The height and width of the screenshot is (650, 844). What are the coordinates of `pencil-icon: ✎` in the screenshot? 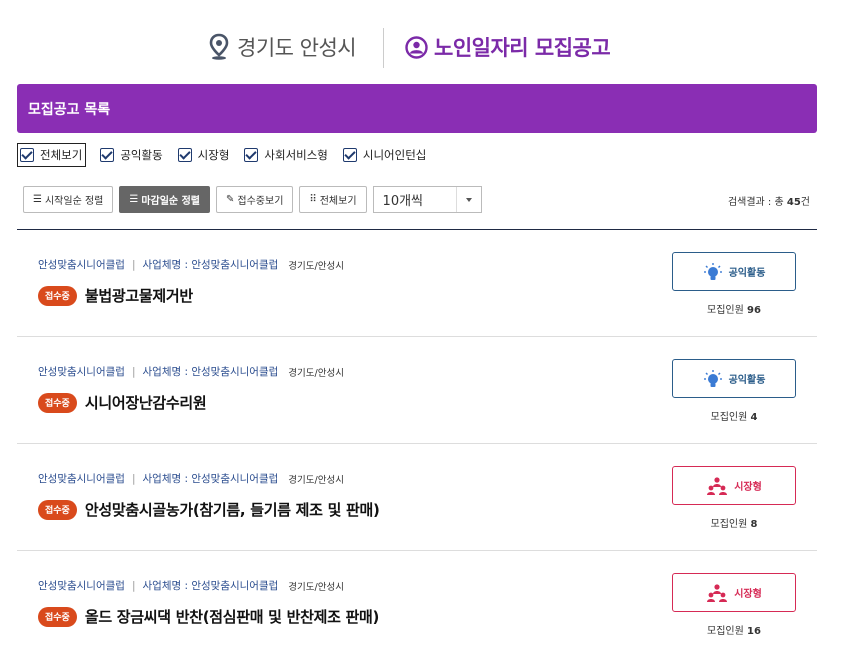 It's located at (230, 199).